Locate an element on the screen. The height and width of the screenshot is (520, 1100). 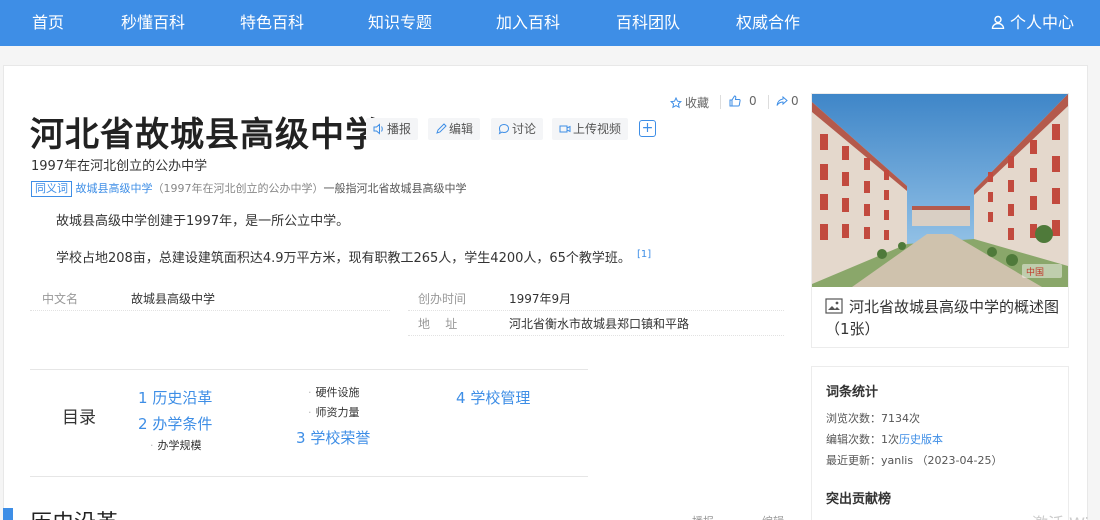
collect-button: 收藏 is located at coordinates (689, 102).